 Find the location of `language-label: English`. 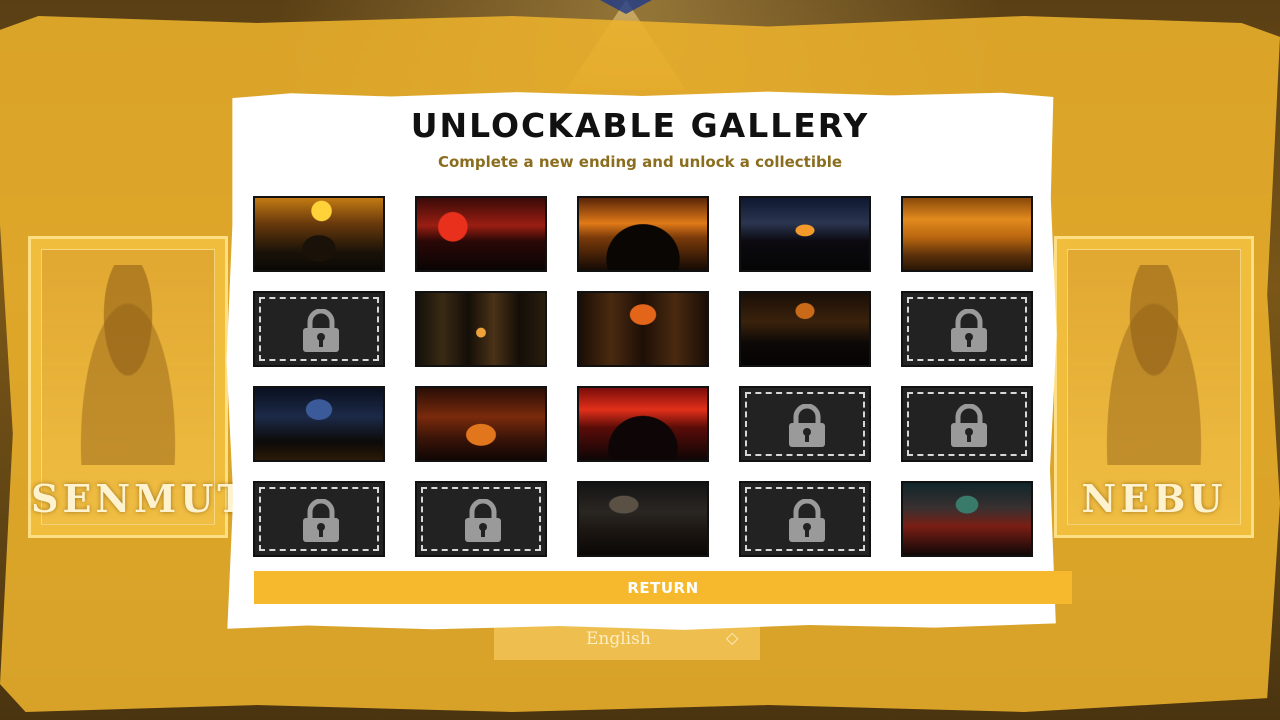

language-label: English is located at coordinates (618, 639).